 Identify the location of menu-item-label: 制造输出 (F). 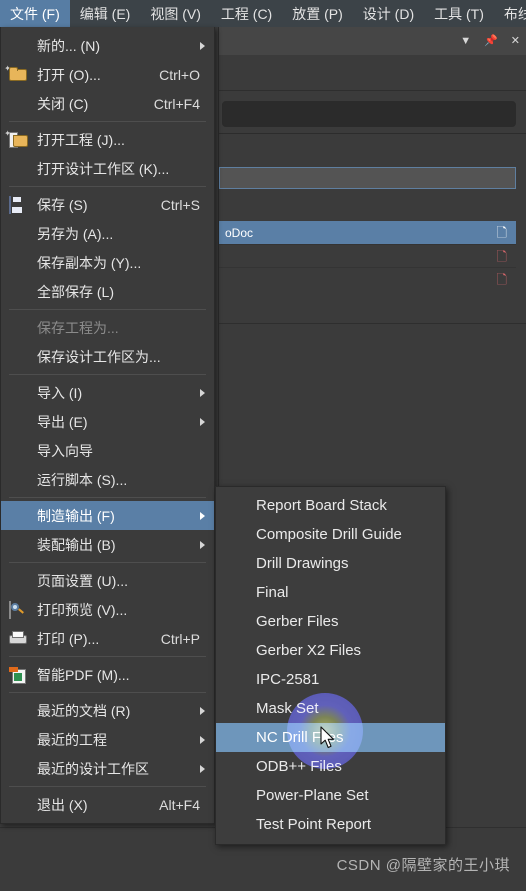
(76, 515).